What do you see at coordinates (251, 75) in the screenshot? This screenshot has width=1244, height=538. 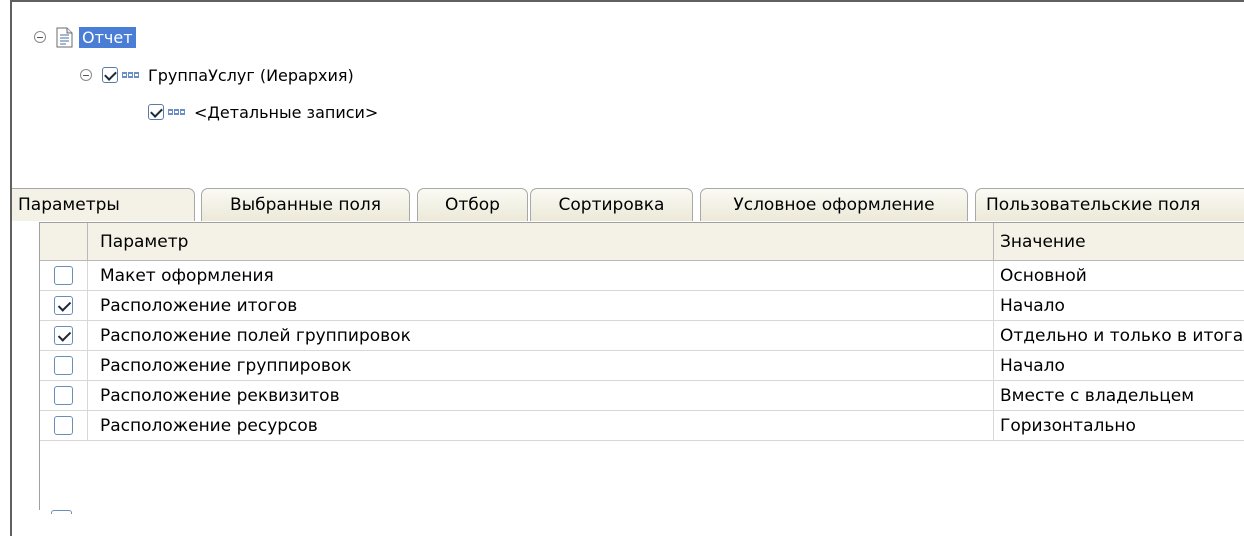 I see `tree-node-label: ГруппаУслуг (Иерархия)` at bounding box center [251, 75].